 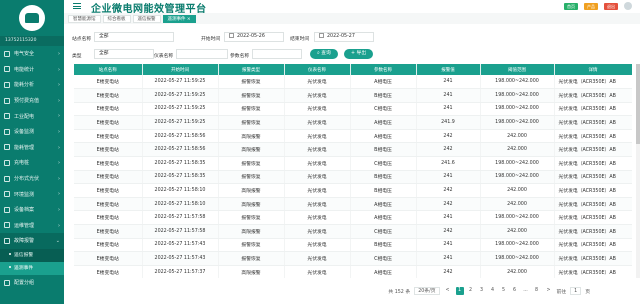 I want to click on prev-page-button: <, so click(x=448, y=291).